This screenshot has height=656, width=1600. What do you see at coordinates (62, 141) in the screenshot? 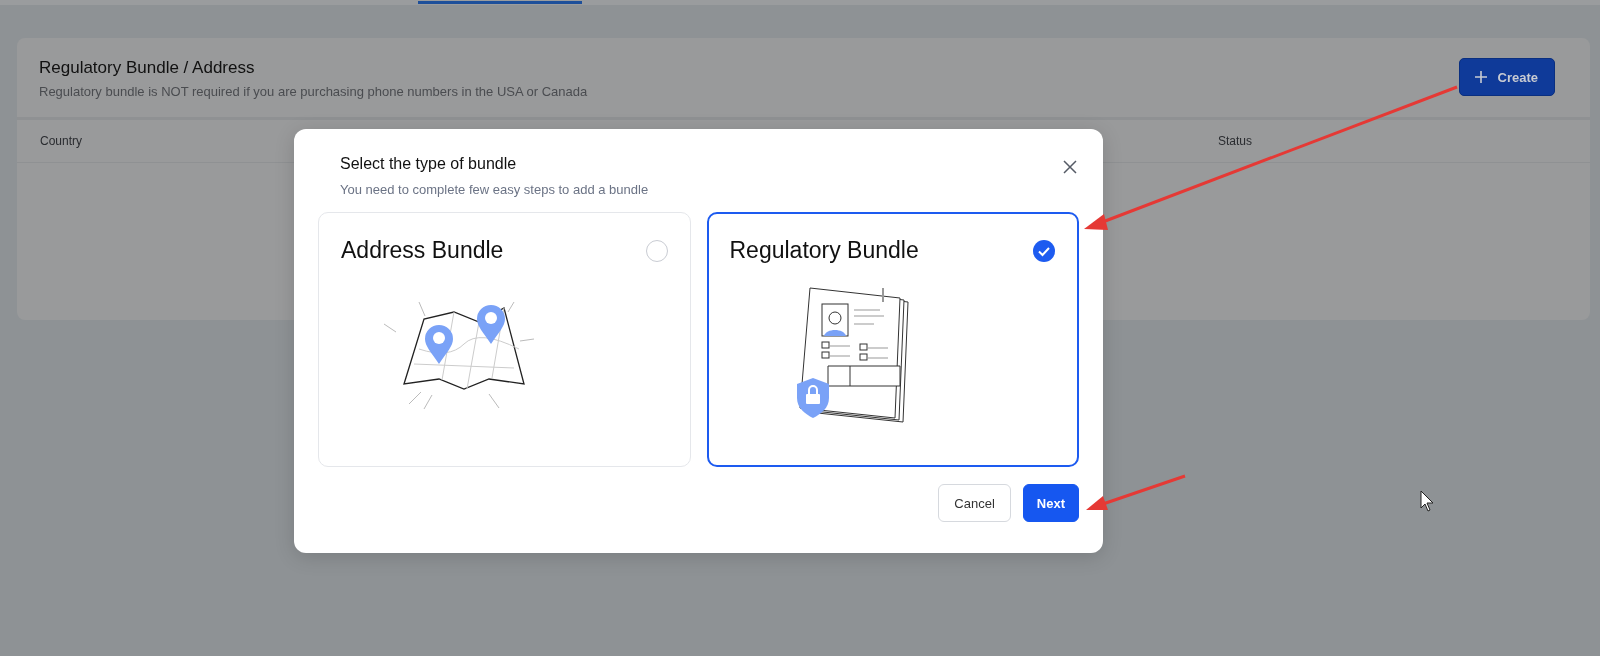
I see `column-header: Country` at bounding box center [62, 141].